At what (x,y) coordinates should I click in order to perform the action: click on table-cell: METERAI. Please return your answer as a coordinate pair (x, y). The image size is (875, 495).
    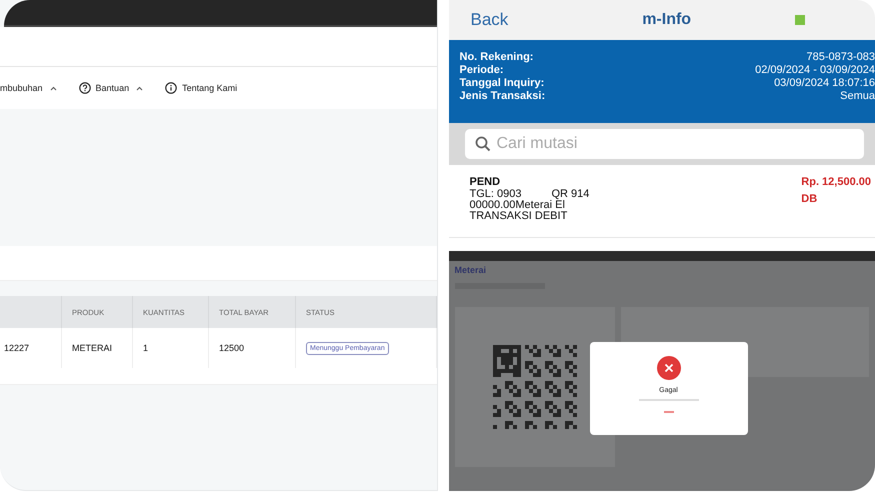
    Looking at the image, I should click on (97, 348).